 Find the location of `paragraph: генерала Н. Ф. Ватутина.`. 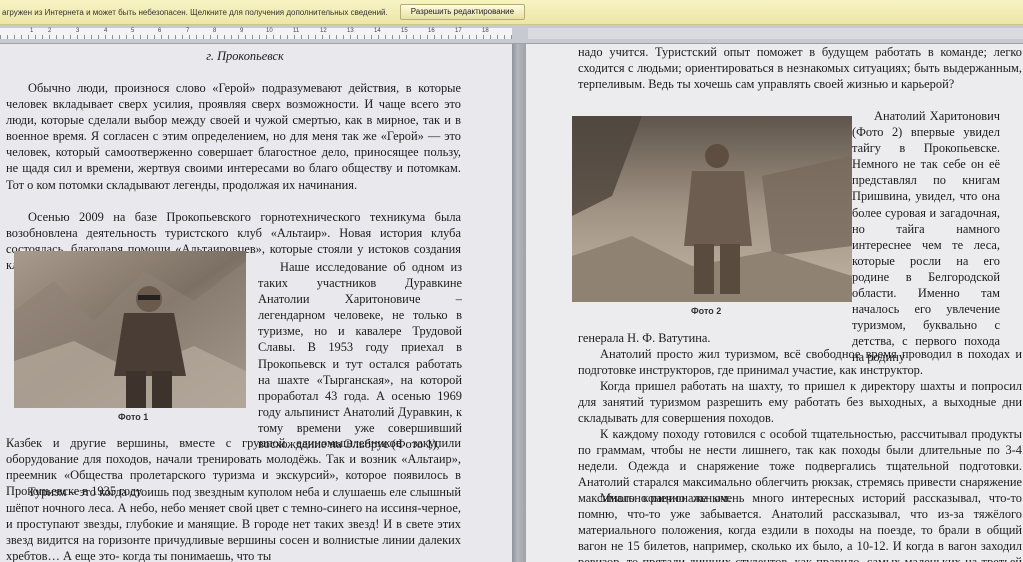

paragraph: генерала Н. Ф. Ватутина. is located at coordinates (644, 338).